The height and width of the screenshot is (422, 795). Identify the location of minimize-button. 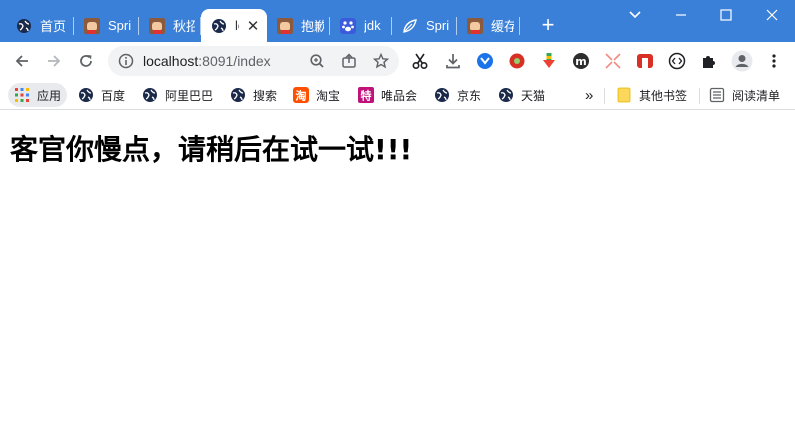
(681, 15).